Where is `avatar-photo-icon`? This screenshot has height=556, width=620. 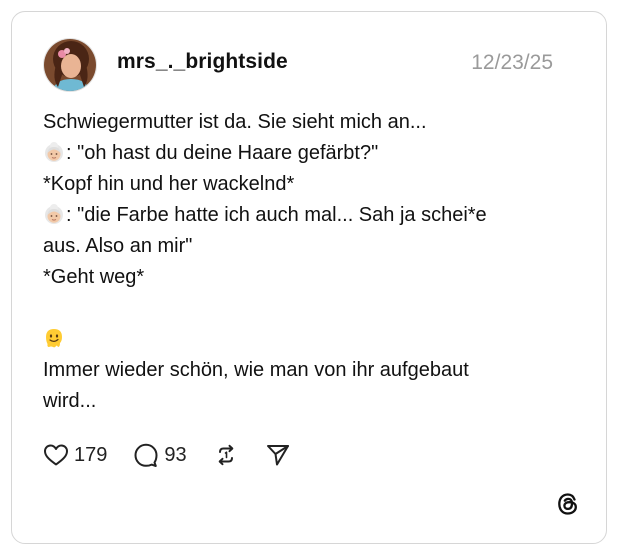
avatar-photo-icon is located at coordinates (70, 65).